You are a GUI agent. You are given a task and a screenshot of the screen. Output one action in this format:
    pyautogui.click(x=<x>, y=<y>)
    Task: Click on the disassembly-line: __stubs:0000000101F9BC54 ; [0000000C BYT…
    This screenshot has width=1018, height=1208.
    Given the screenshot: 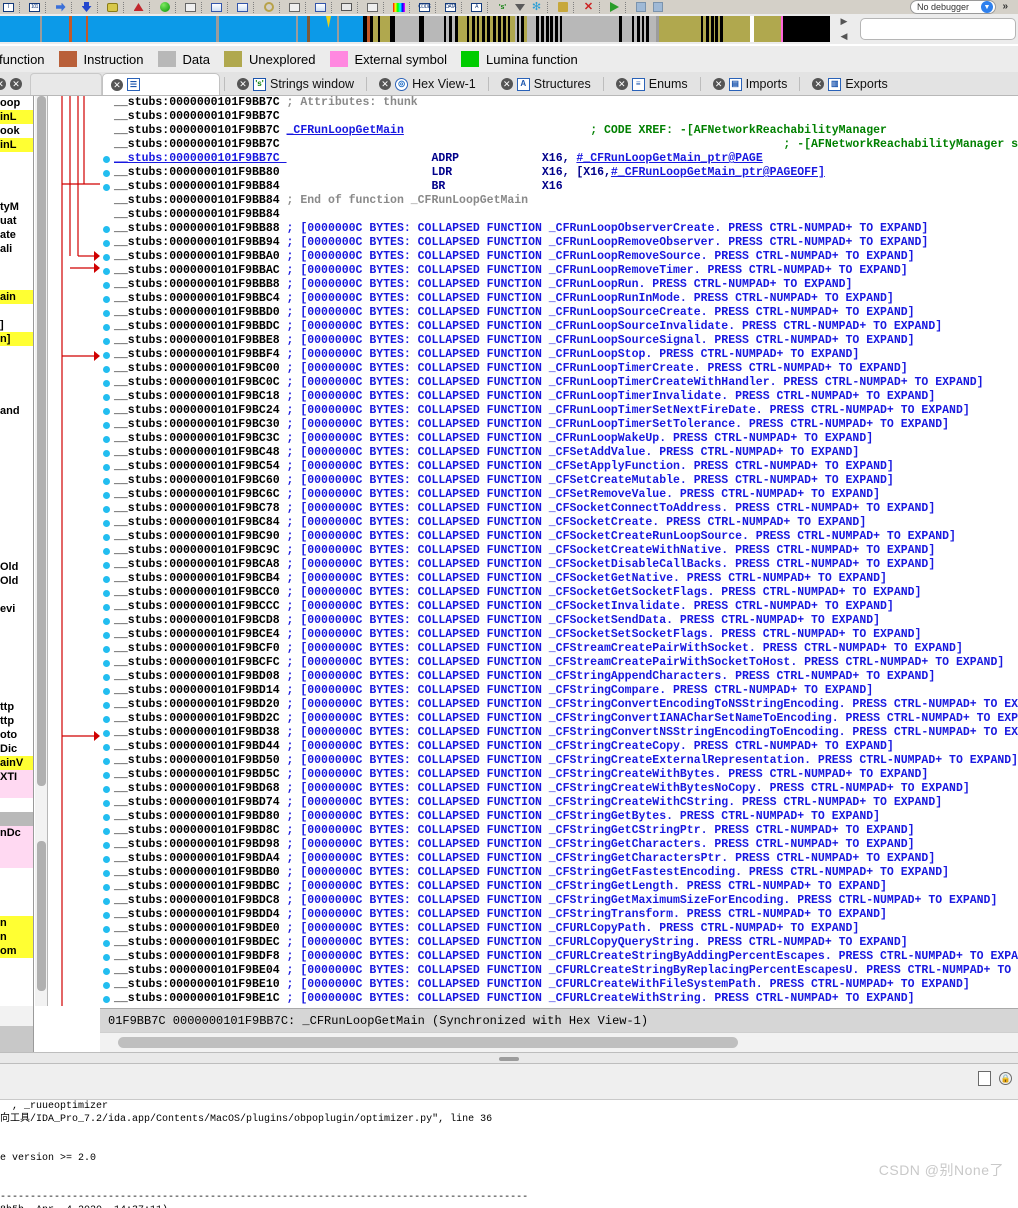 What is the action you would take?
    pyautogui.click(x=566, y=467)
    